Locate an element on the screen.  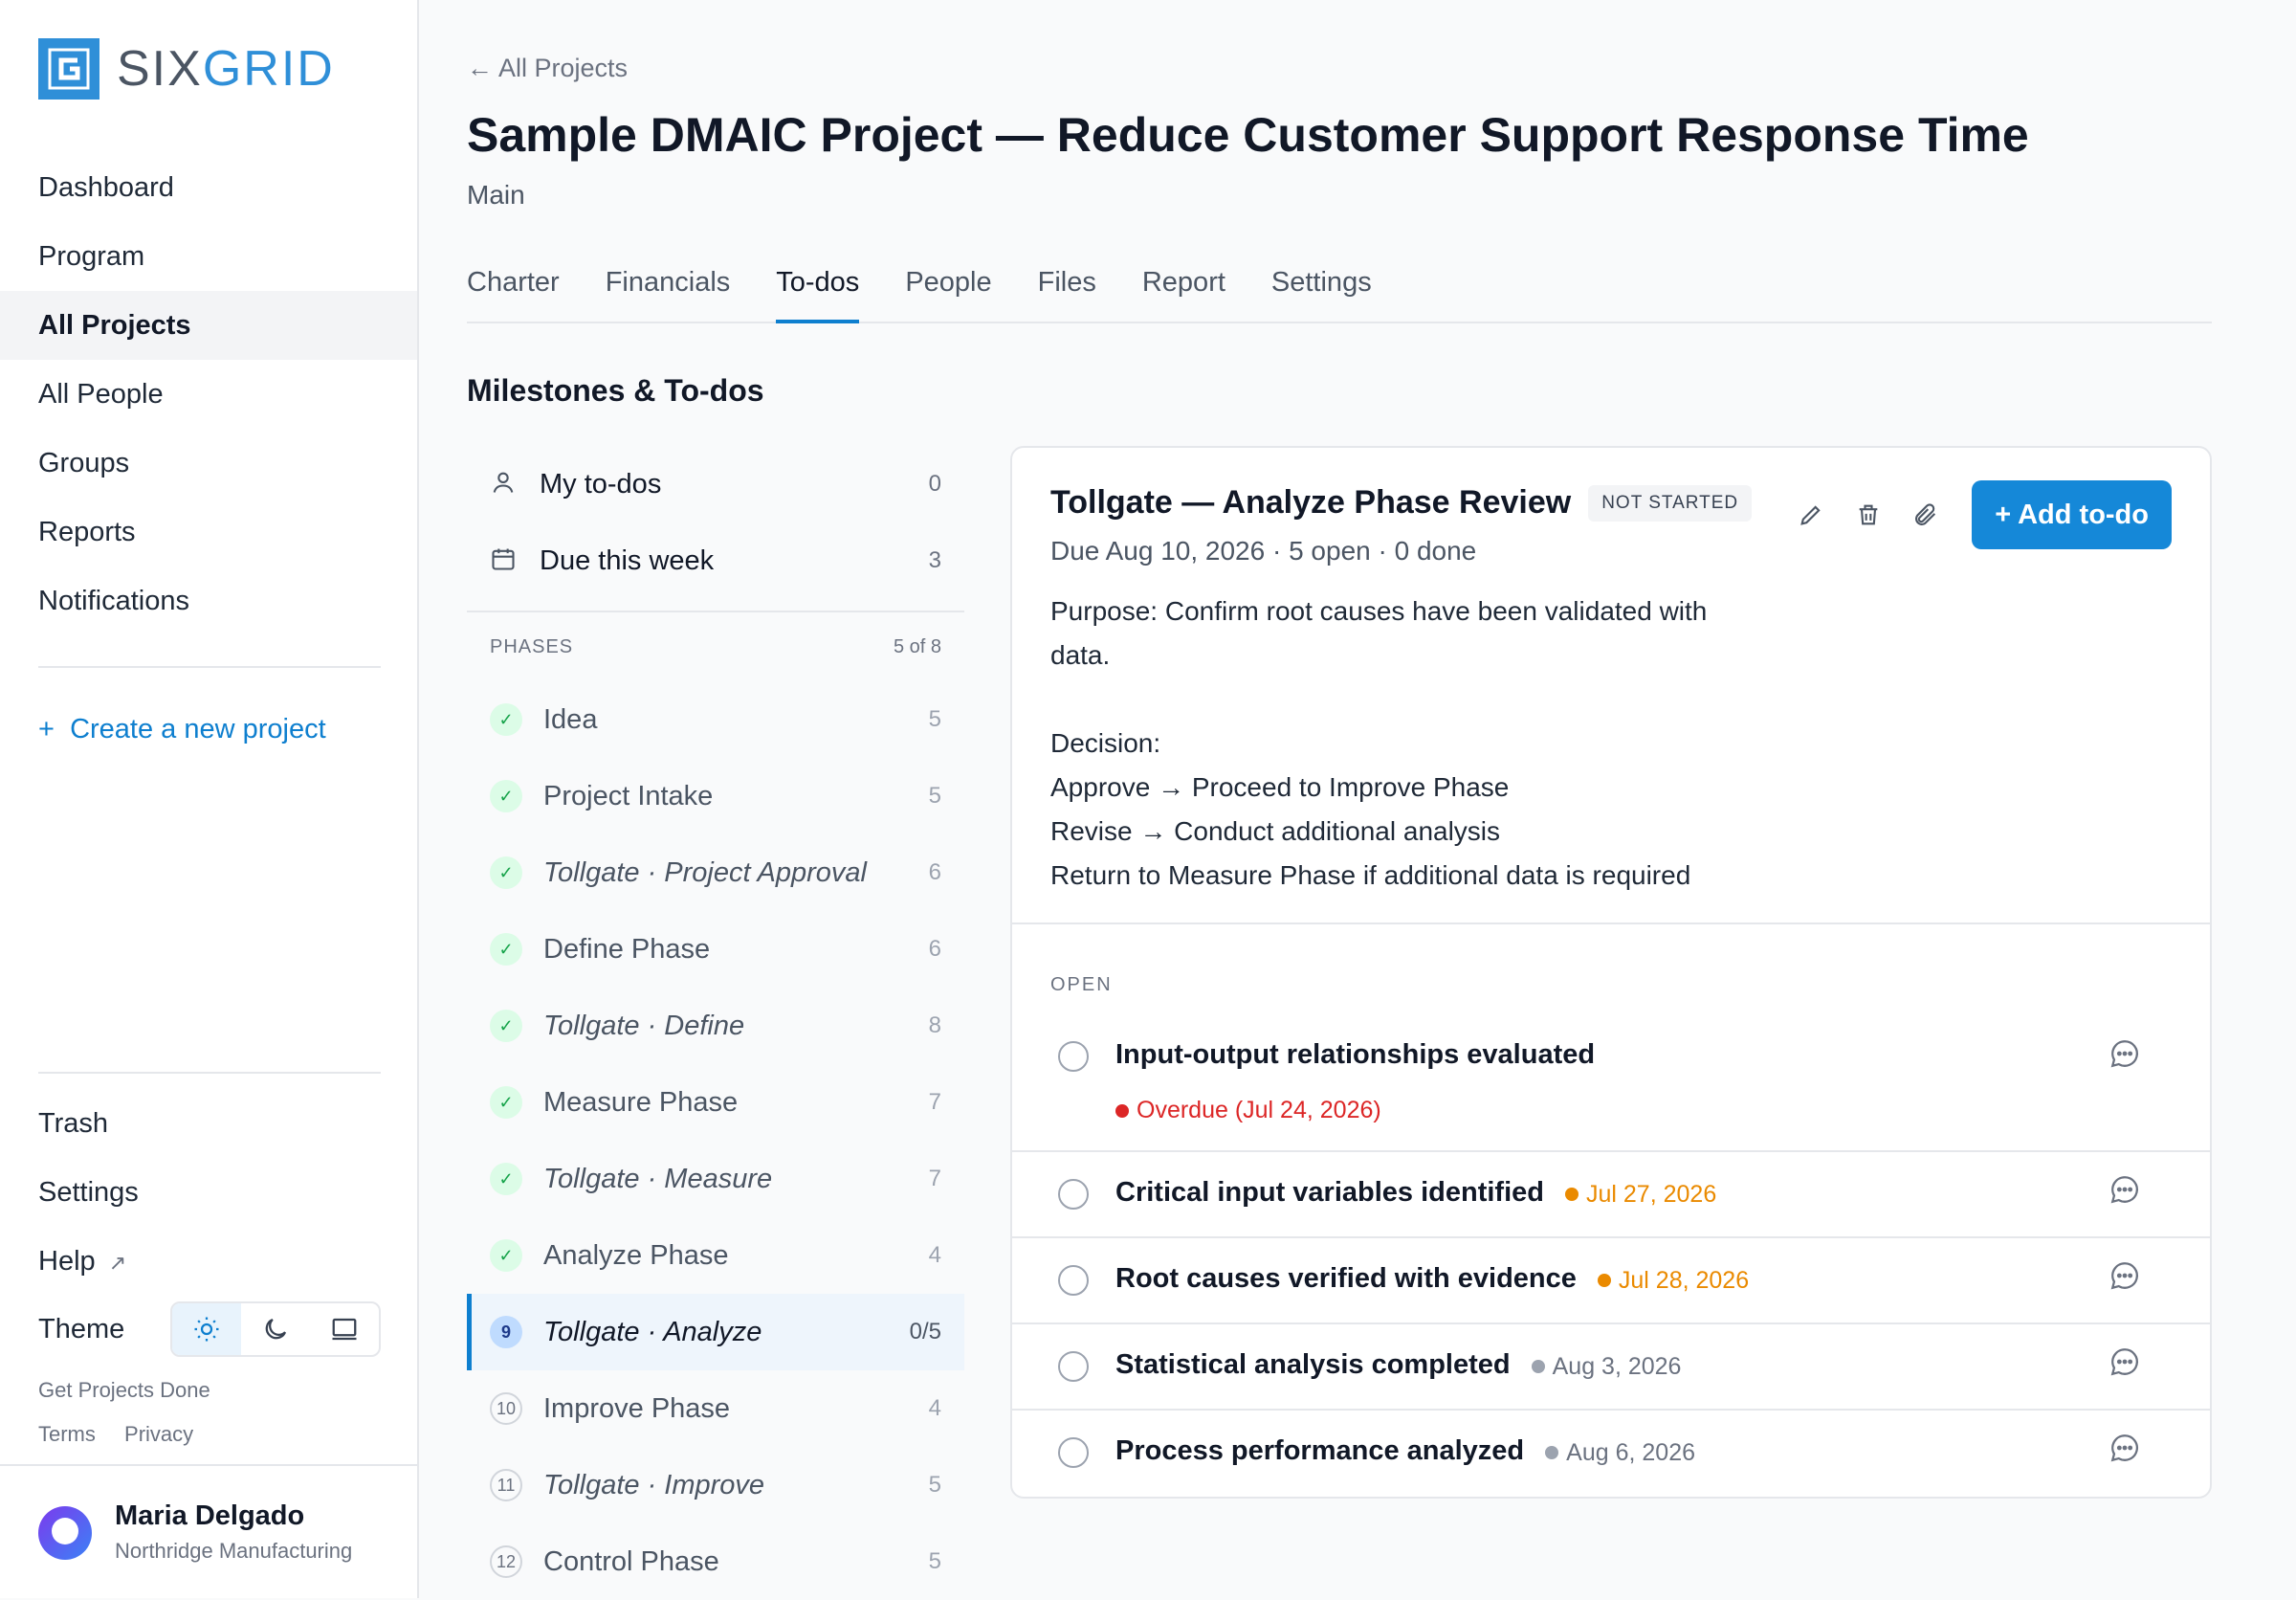
sidebar-item-all-people: All People is located at coordinates (209, 394).